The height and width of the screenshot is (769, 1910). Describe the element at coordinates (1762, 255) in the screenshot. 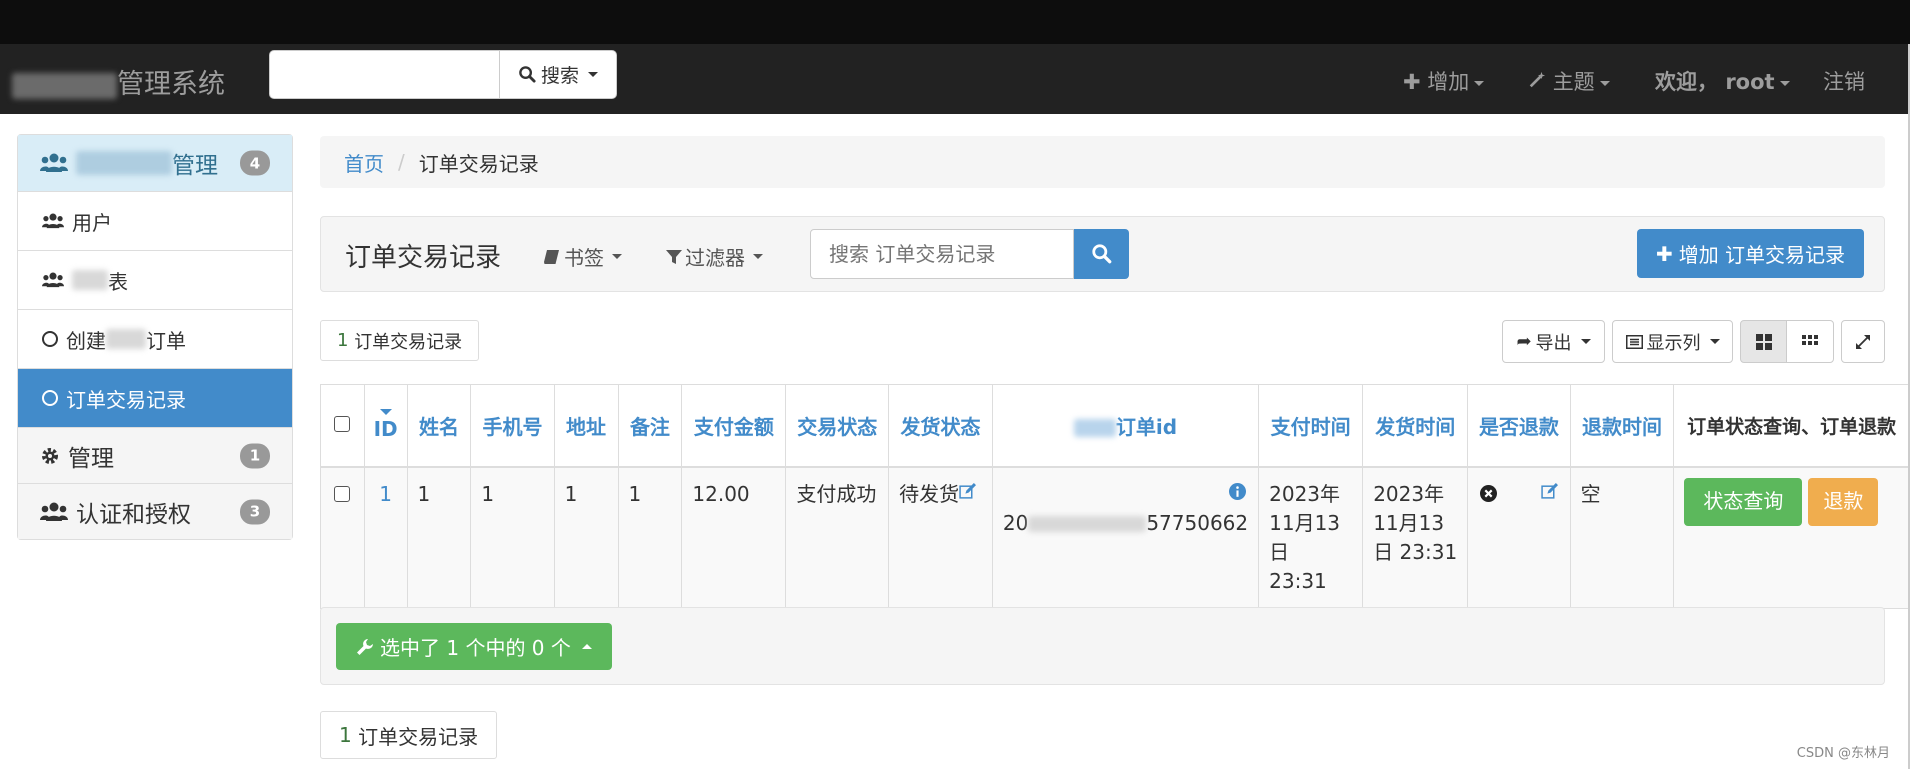

I see `add-record-label: 增加 订单交易记录` at that location.